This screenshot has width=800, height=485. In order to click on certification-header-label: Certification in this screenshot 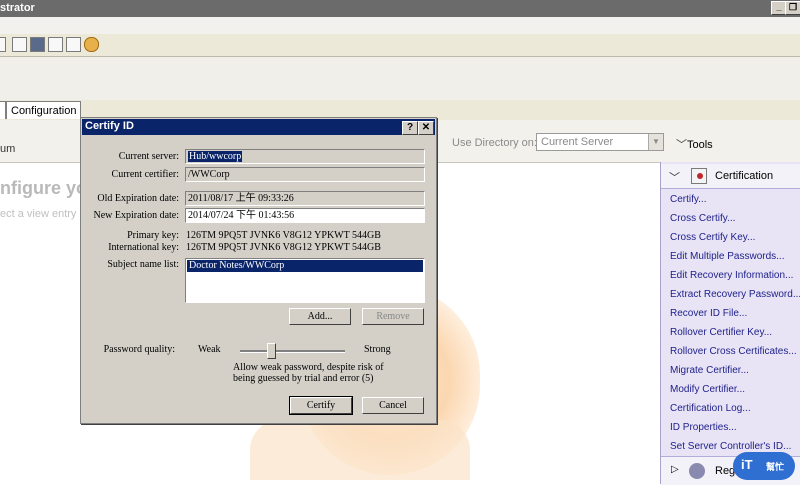, I will do `click(744, 176)`.